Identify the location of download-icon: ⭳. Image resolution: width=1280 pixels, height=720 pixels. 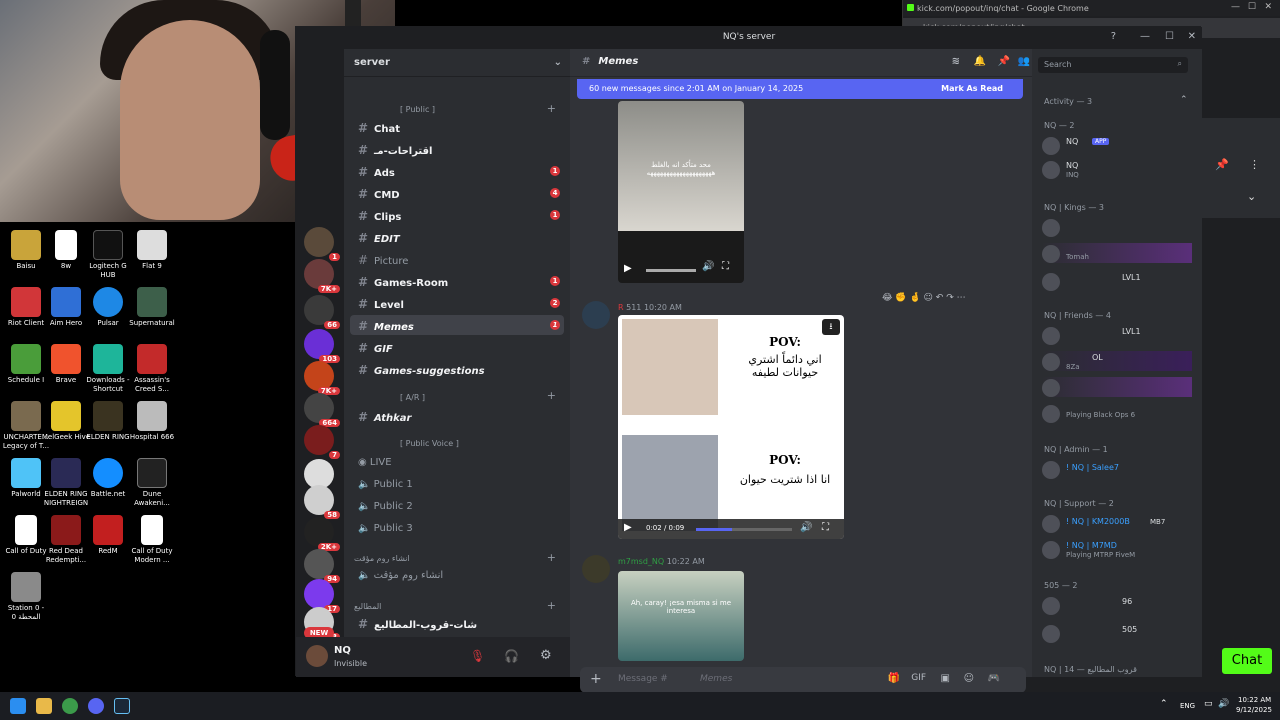
(831, 327).